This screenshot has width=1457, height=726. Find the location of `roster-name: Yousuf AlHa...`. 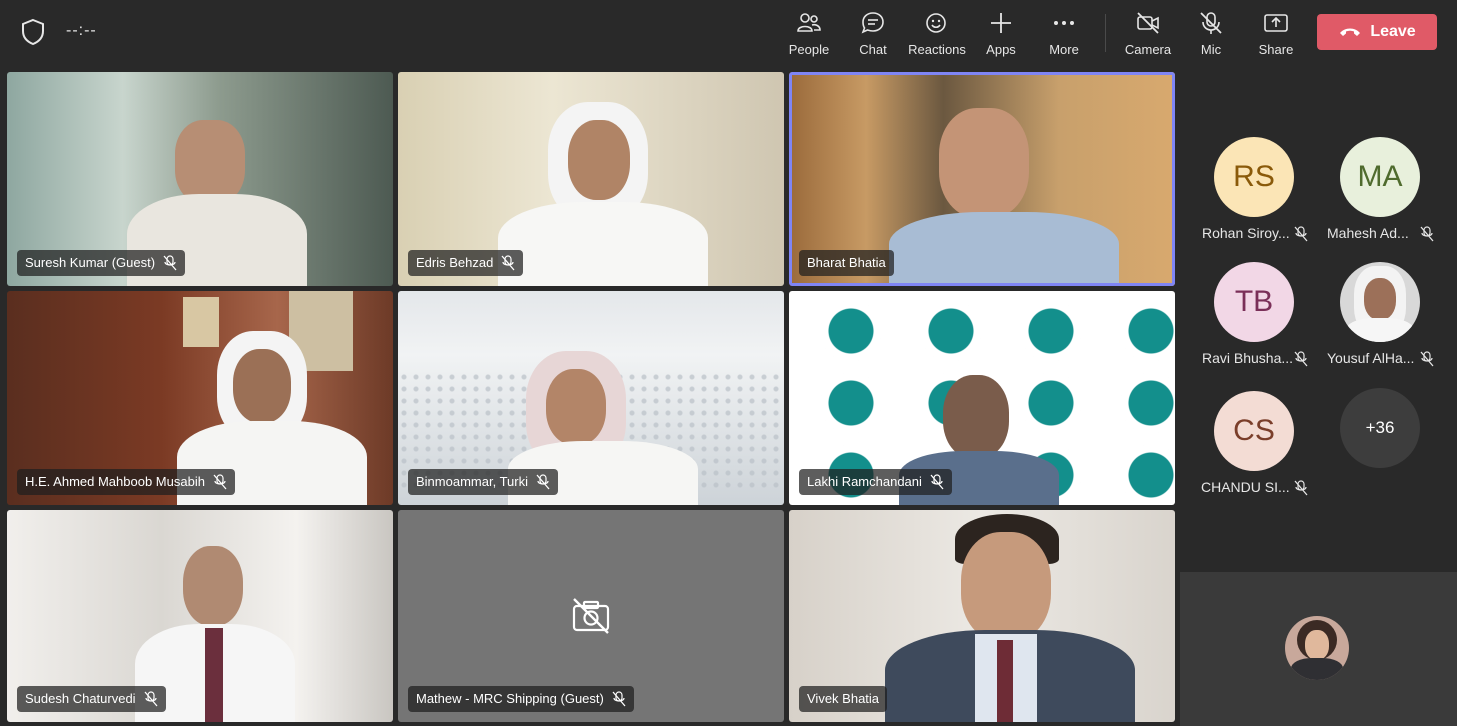

roster-name: Yousuf AlHa... is located at coordinates (1371, 358).